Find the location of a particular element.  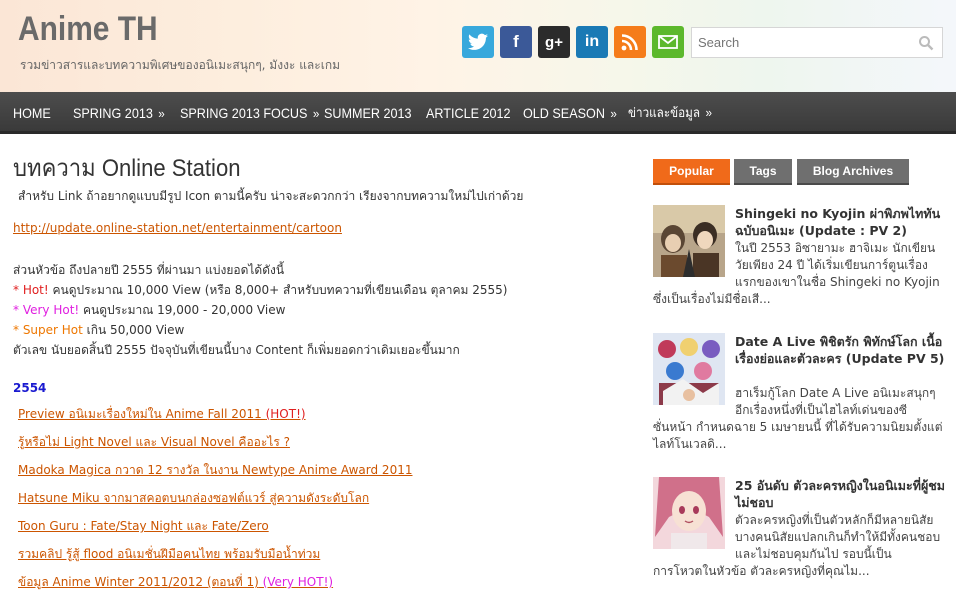

nav-item-summer-2013: SUMMER 2013 is located at coordinates (368, 113).